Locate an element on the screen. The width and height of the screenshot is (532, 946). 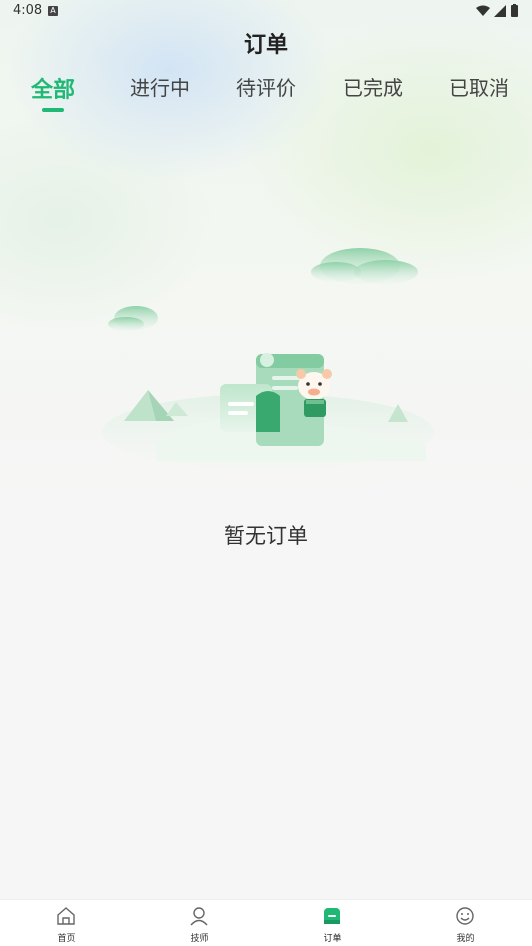
empty-state-message: 暂无订单 is located at coordinates (266, 536).